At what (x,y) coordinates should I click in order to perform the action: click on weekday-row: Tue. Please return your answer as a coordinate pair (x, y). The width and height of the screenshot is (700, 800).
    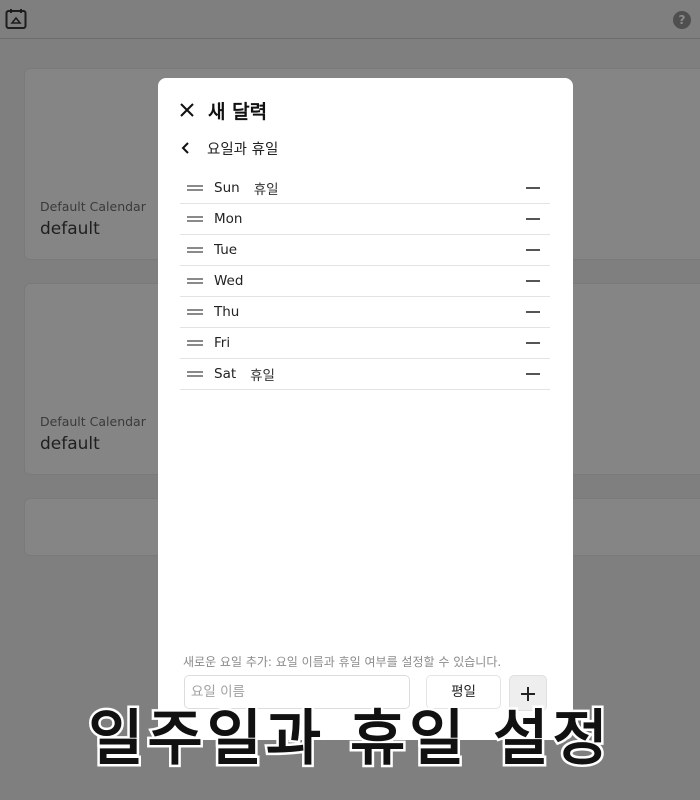
    Looking at the image, I should click on (365, 250).